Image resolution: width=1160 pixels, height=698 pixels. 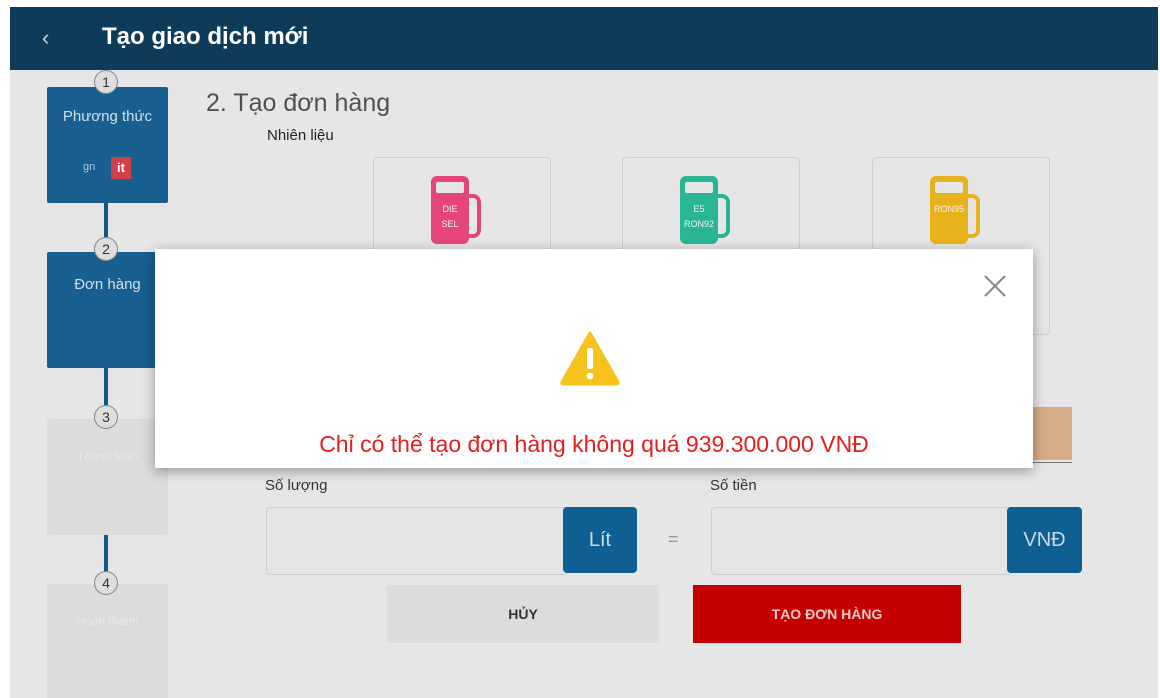 I want to click on step-4-label: Hoàn thành, so click(x=107, y=621).